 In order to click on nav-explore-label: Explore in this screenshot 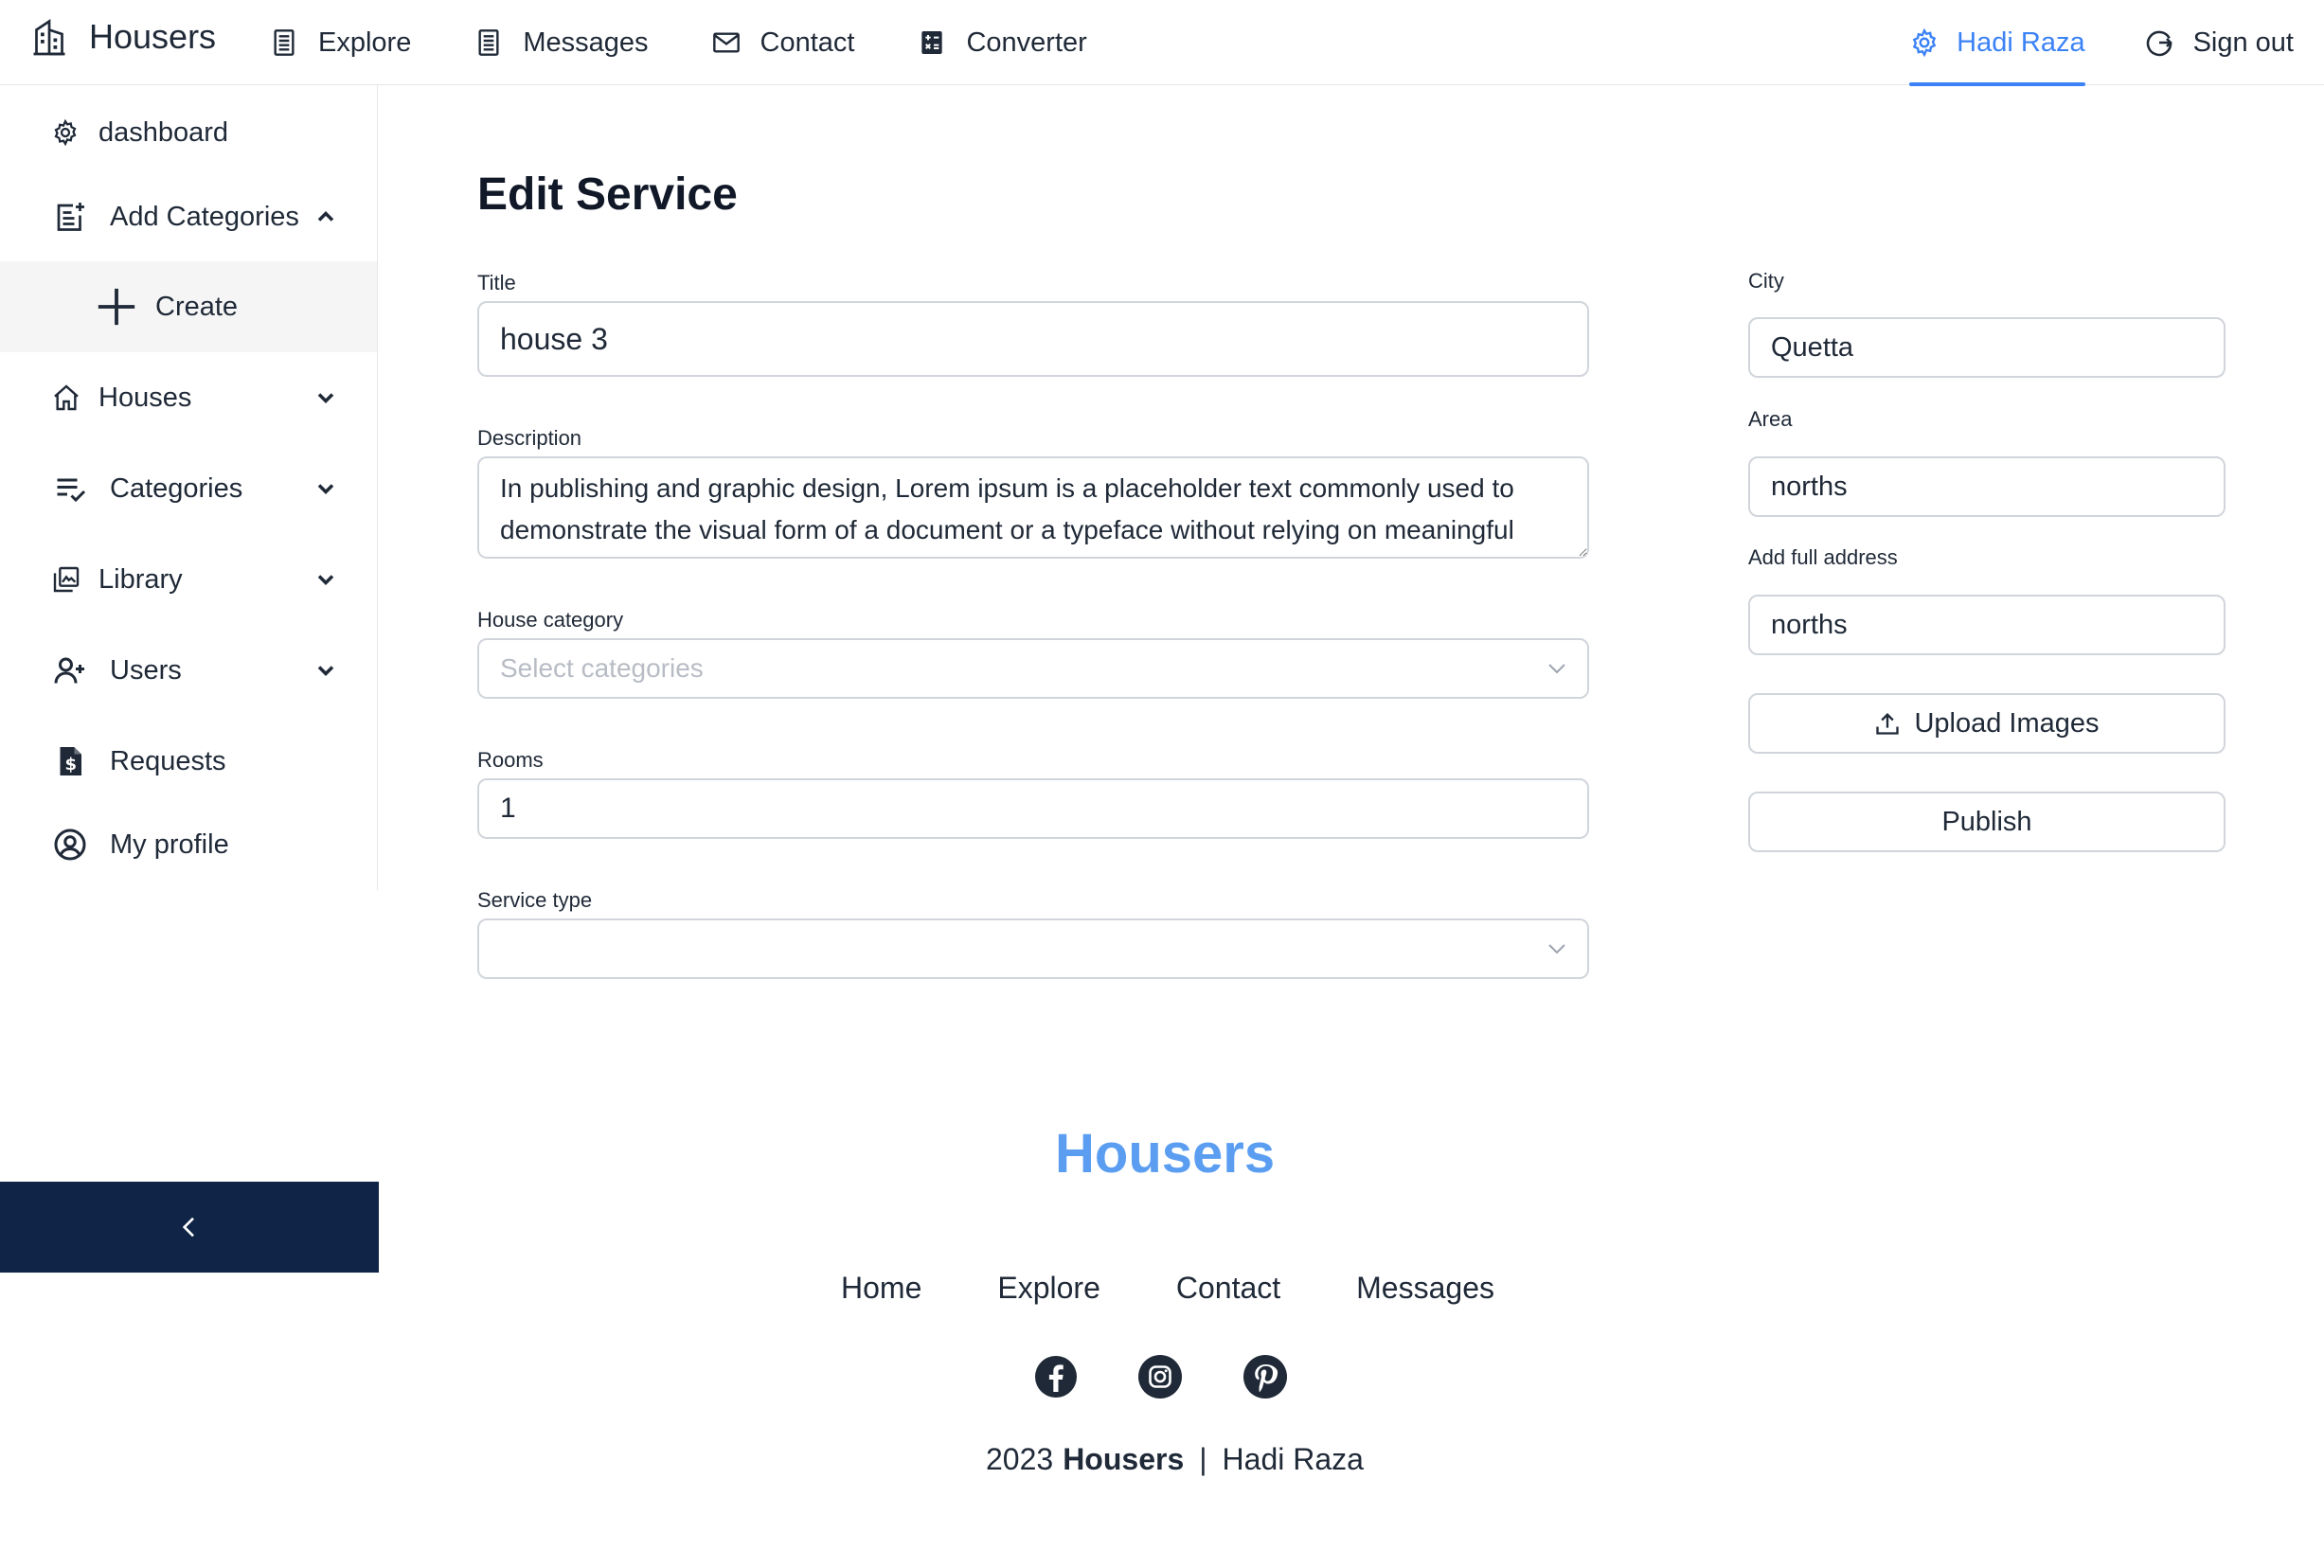, I will do `click(365, 42)`.